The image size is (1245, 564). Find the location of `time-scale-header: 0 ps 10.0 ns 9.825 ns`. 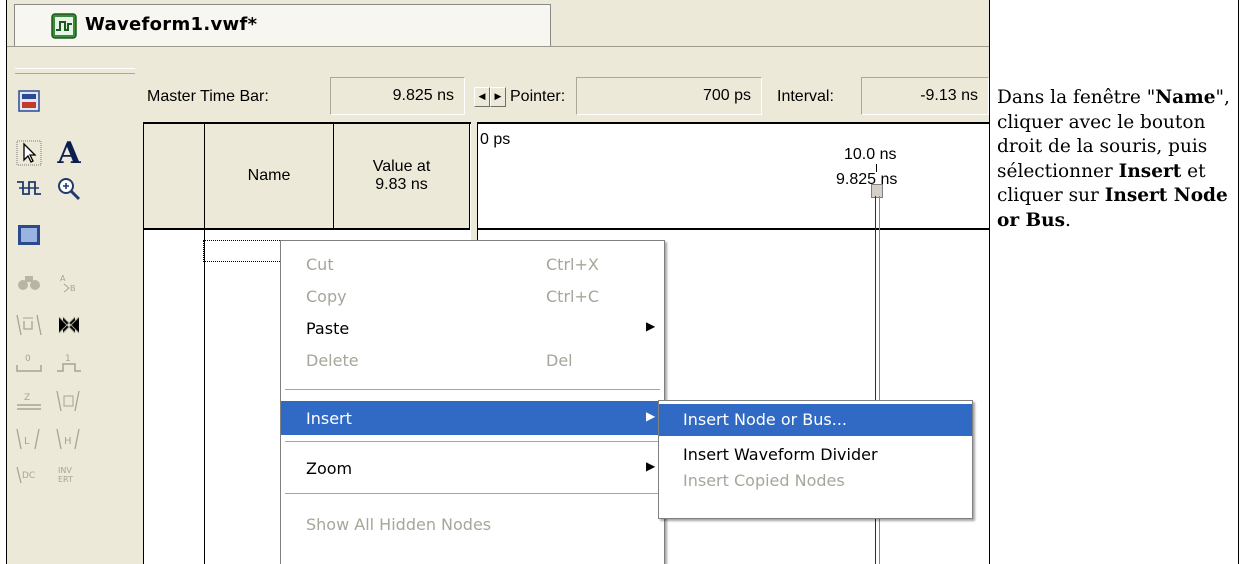

time-scale-header: 0 ps 10.0 ns 9.825 ns is located at coordinates (733, 177).